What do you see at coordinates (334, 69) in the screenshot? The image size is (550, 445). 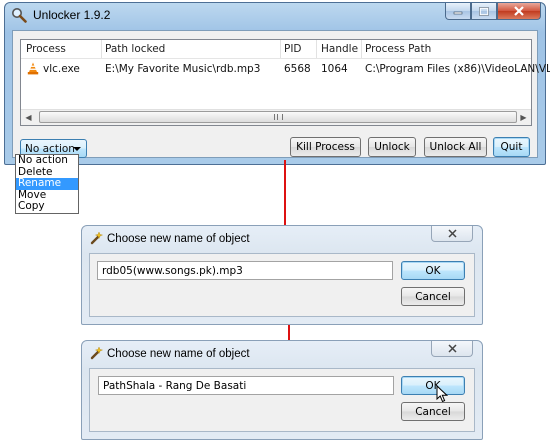 I see `cell-handle: 1064` at bounding box center [334, 69].